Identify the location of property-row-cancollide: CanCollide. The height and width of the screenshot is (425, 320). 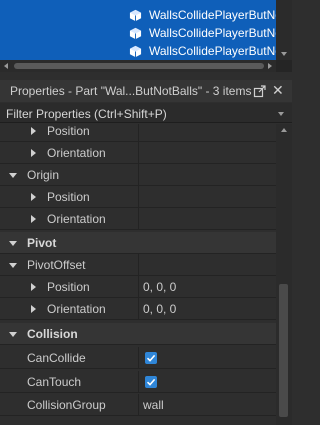
(138, 358).